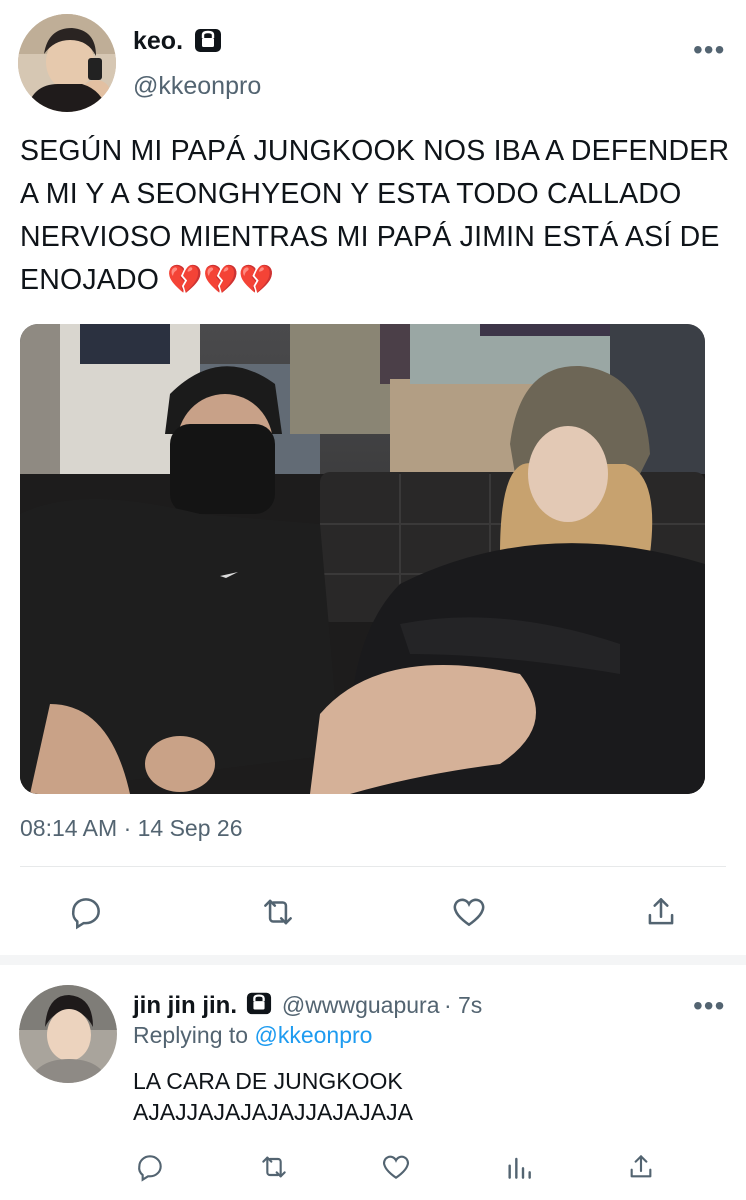 The width and height of the screenshot is (746, 1200). I want to click on divider, so click(373, 866).